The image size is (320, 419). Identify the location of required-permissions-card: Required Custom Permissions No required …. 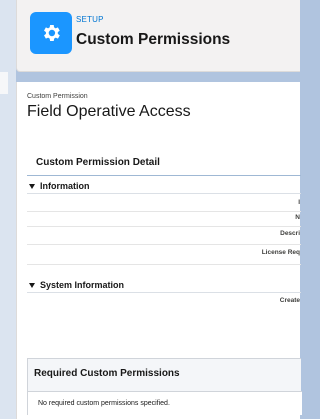
(164, 386).